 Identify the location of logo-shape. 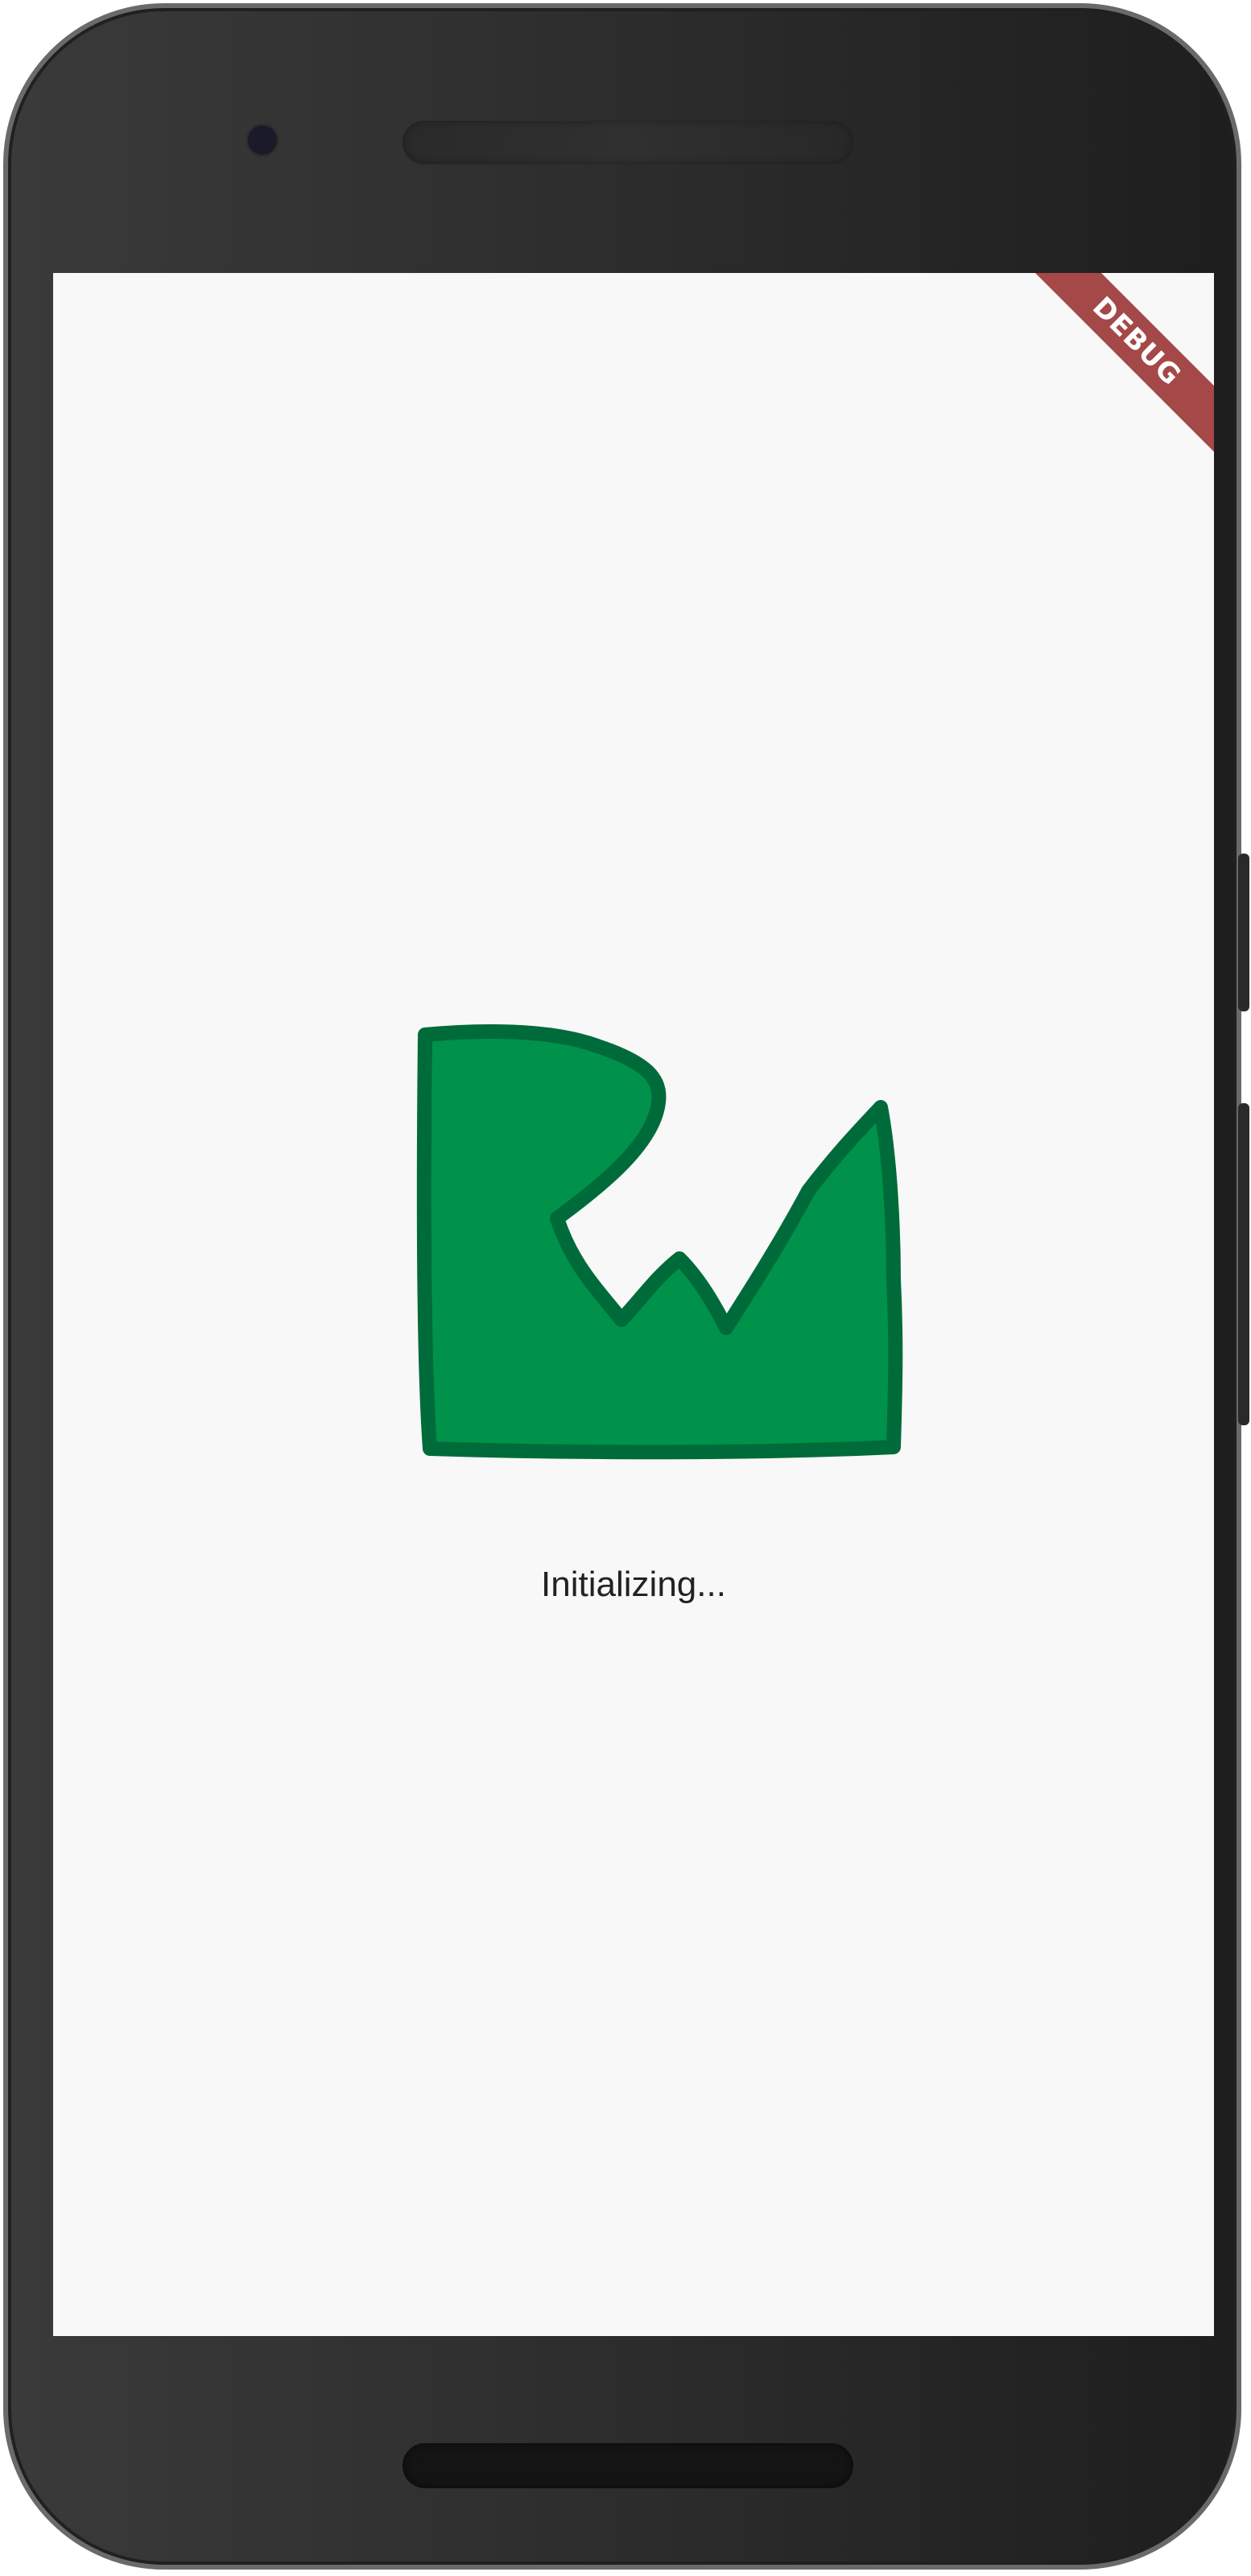
(659, 1242).